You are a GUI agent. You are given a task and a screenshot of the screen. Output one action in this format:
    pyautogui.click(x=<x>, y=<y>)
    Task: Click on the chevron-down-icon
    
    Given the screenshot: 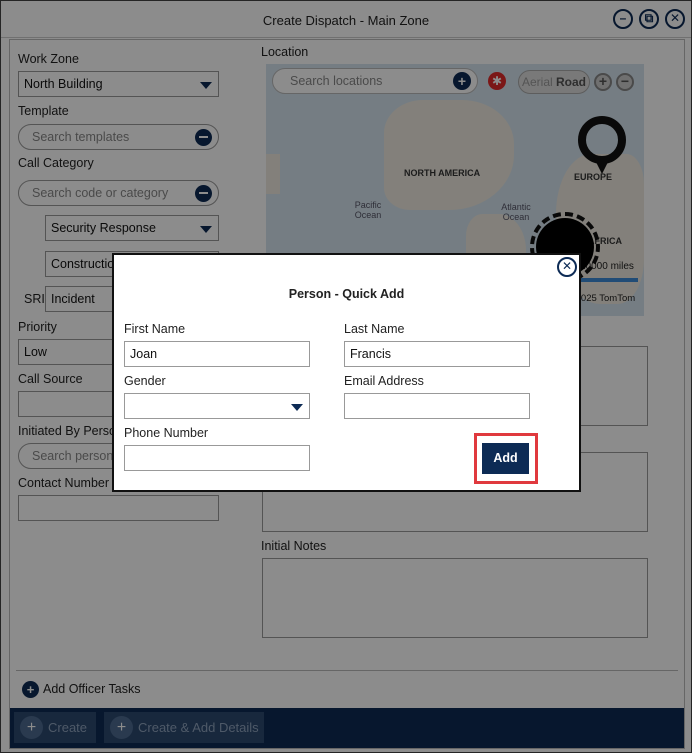 What is the action you would take?
    pyautogui.click(x=297, y=407)
    